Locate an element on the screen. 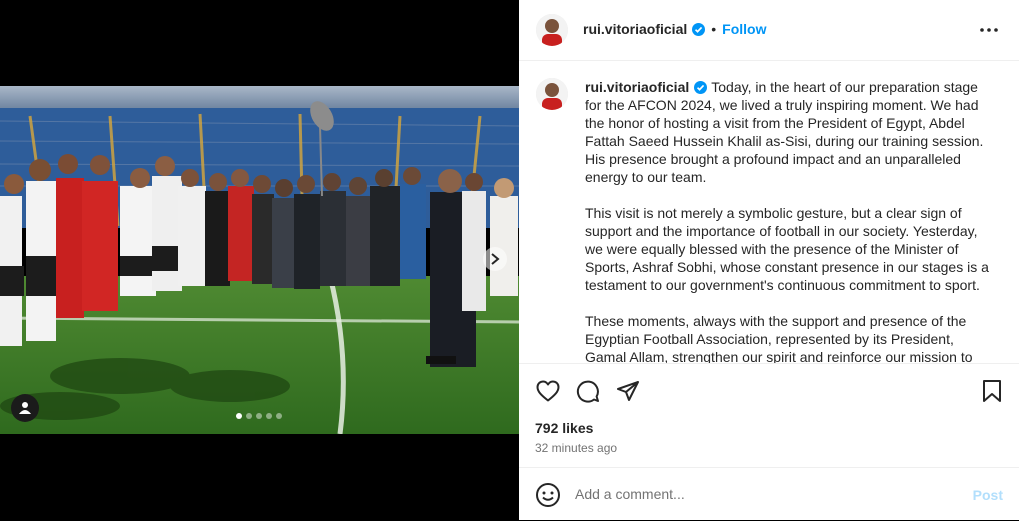  post-header: rui.vitoriaoficial • Follow is located at coordinates (769, 30).